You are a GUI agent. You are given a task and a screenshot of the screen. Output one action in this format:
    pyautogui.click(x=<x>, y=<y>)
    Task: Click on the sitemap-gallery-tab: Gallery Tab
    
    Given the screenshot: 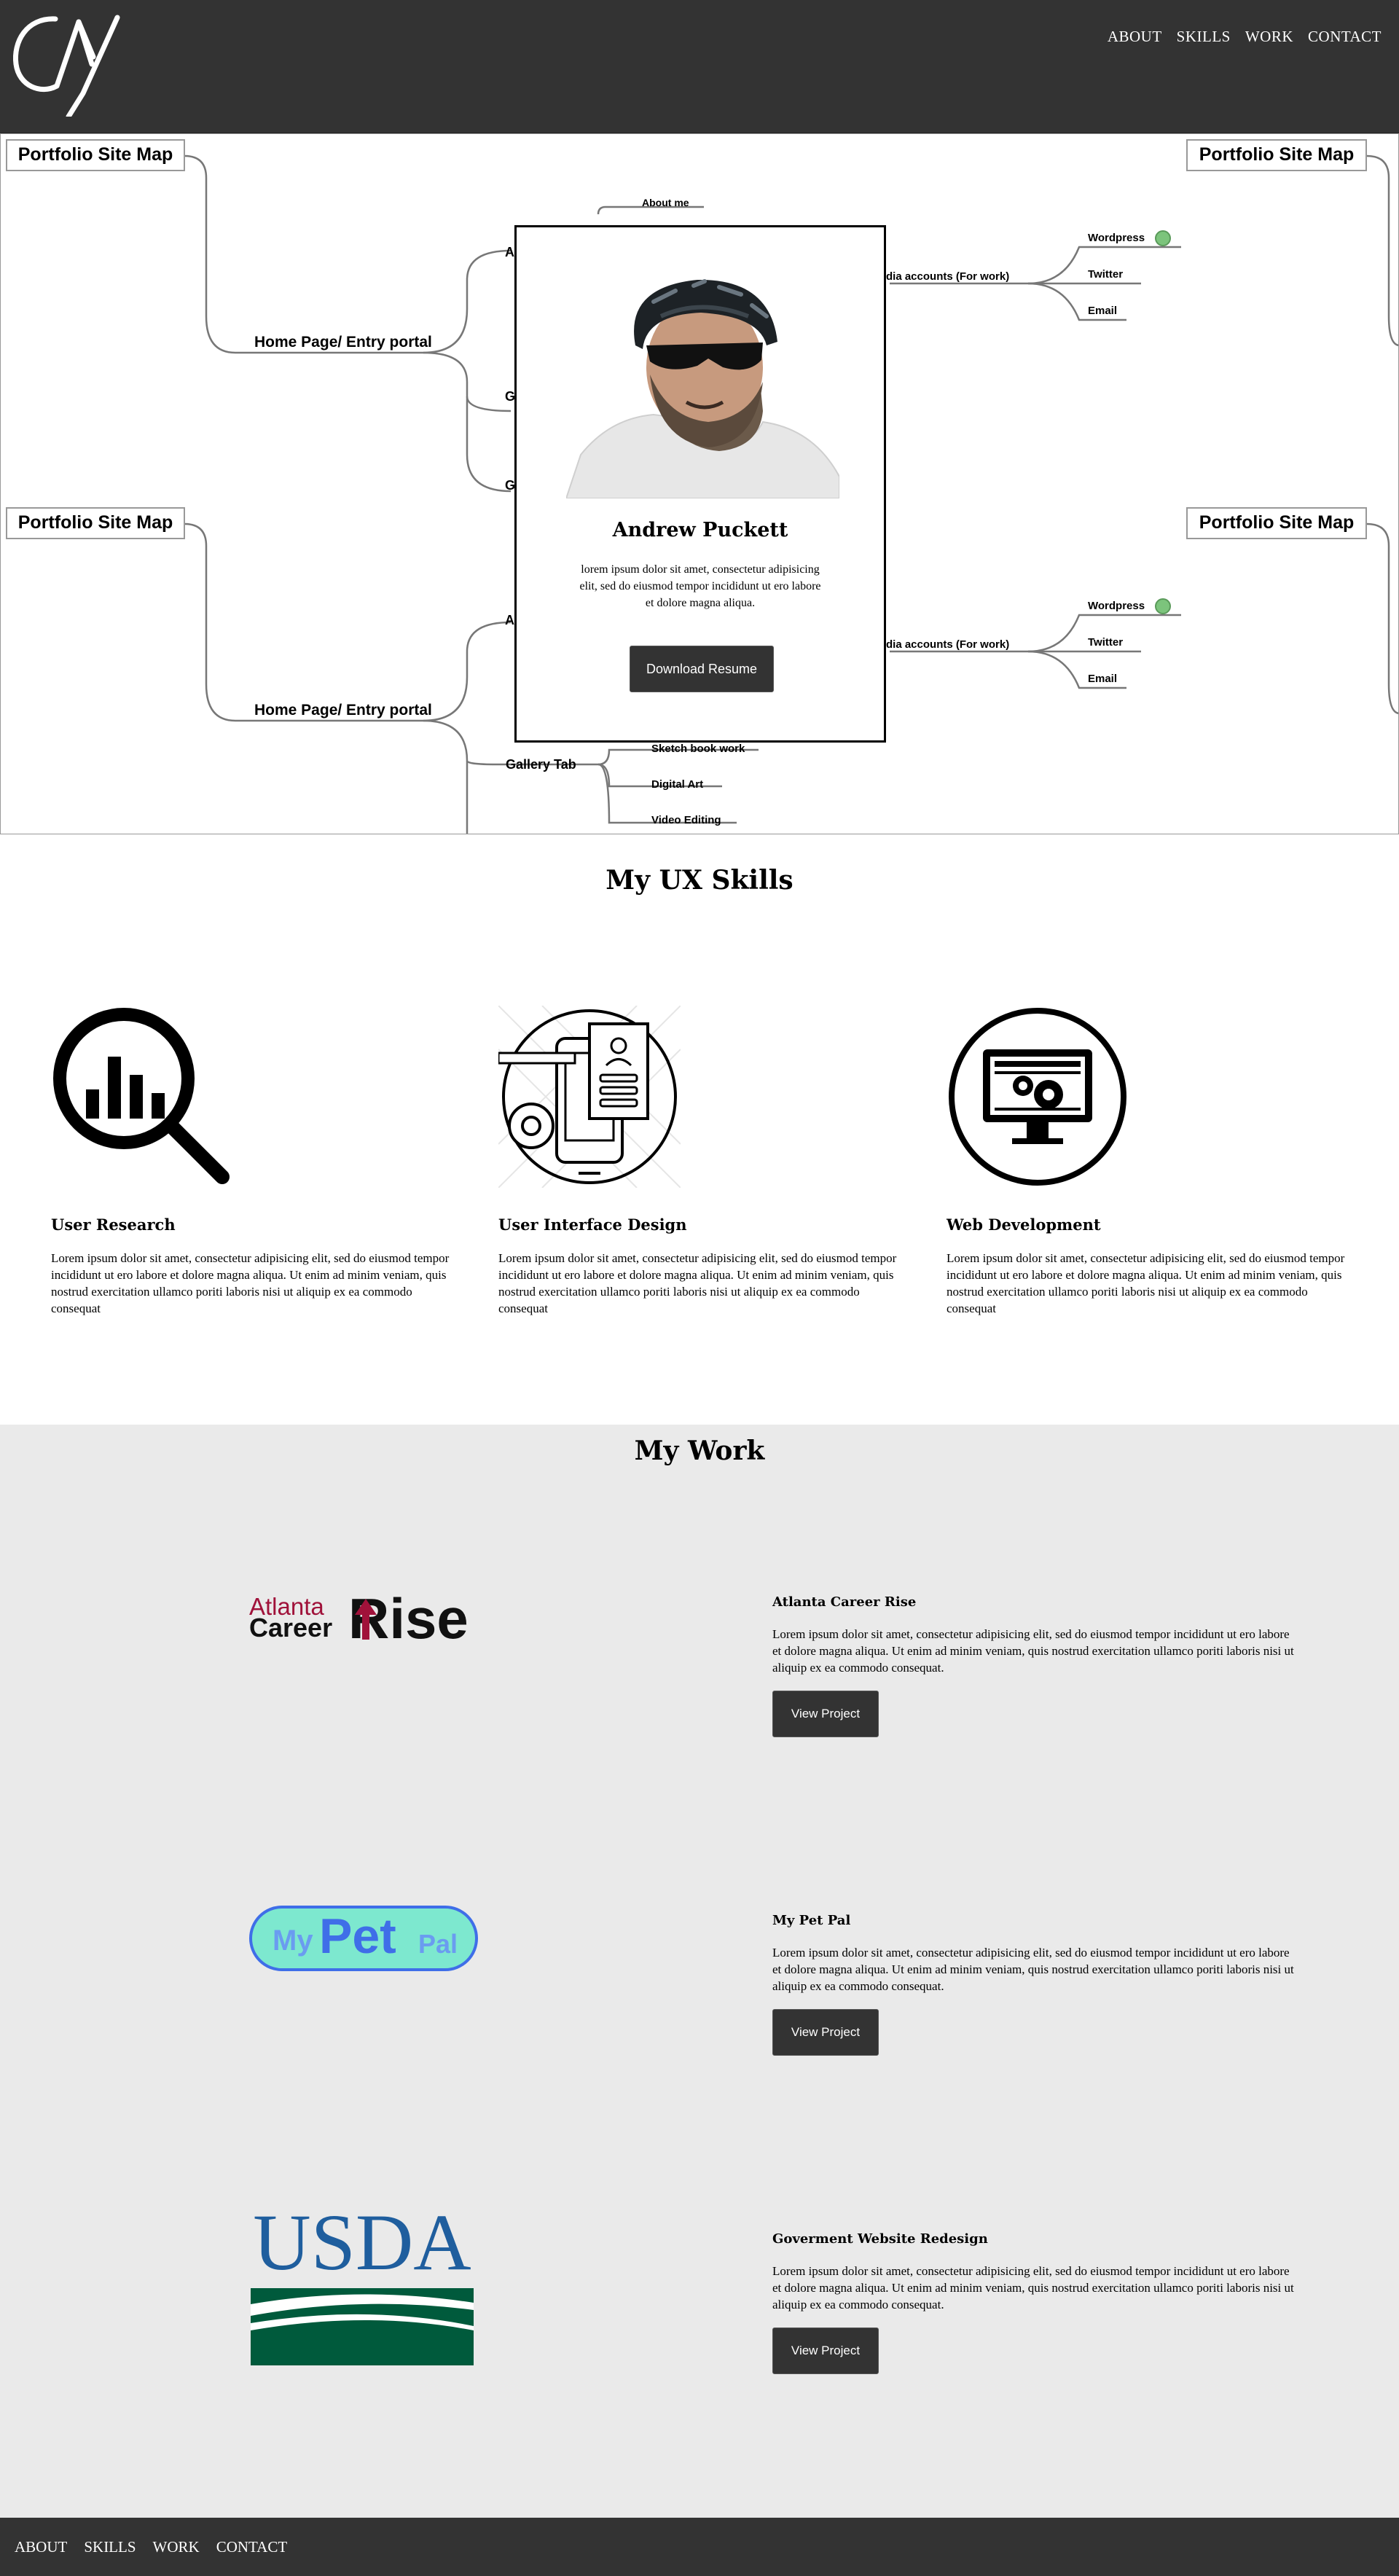 What is the action you would take?
    pyautogui.click(x=541, y=764)
    